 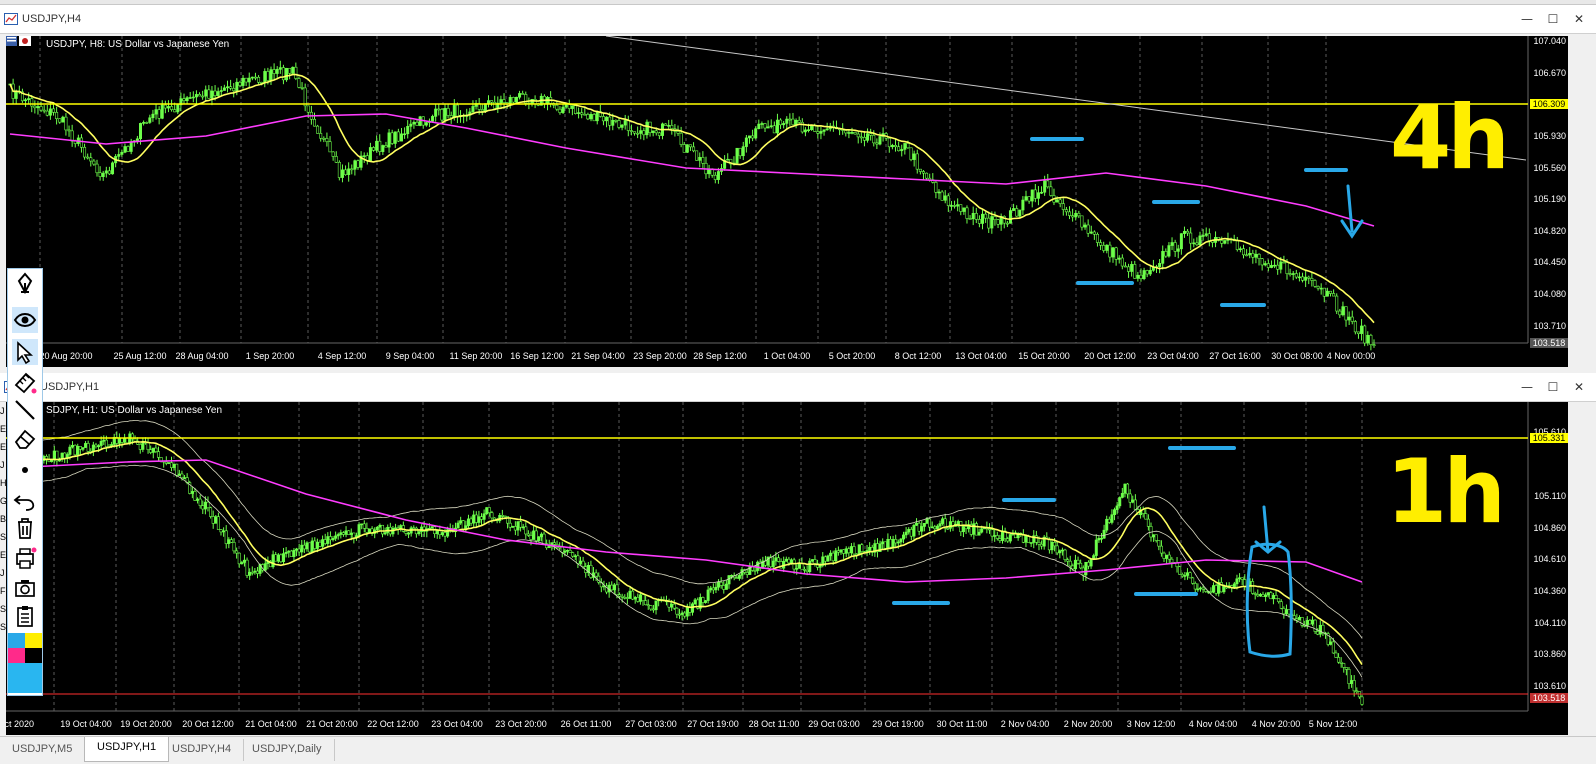 I want to click on drawing-toolbar, so click(x=25, y=482).